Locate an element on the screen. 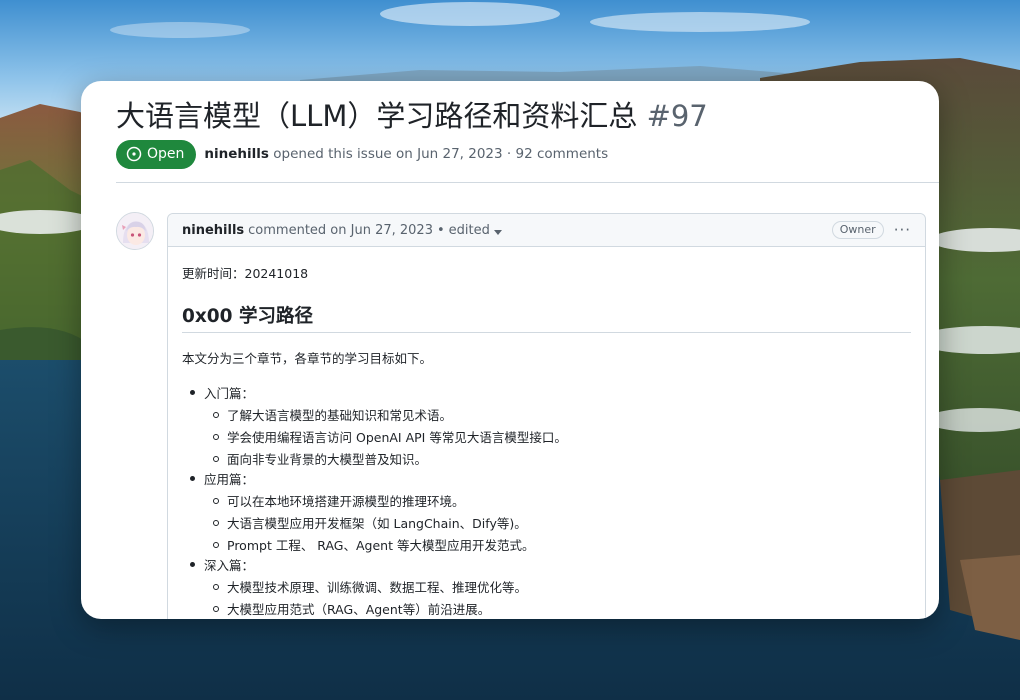 This screenshot has height=700, width=1020. list-item: 大模型应用范式（RAG、Agent等）前沿进展。 is located at coordinates (351, 608).